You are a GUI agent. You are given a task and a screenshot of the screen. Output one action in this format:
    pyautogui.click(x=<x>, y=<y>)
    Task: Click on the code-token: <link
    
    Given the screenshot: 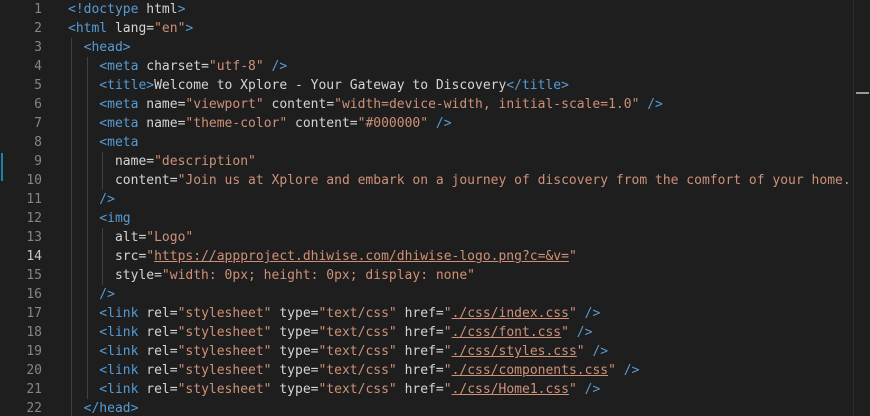 What is the action you would take?
    pyautogui.click(x=107, y=370)
    